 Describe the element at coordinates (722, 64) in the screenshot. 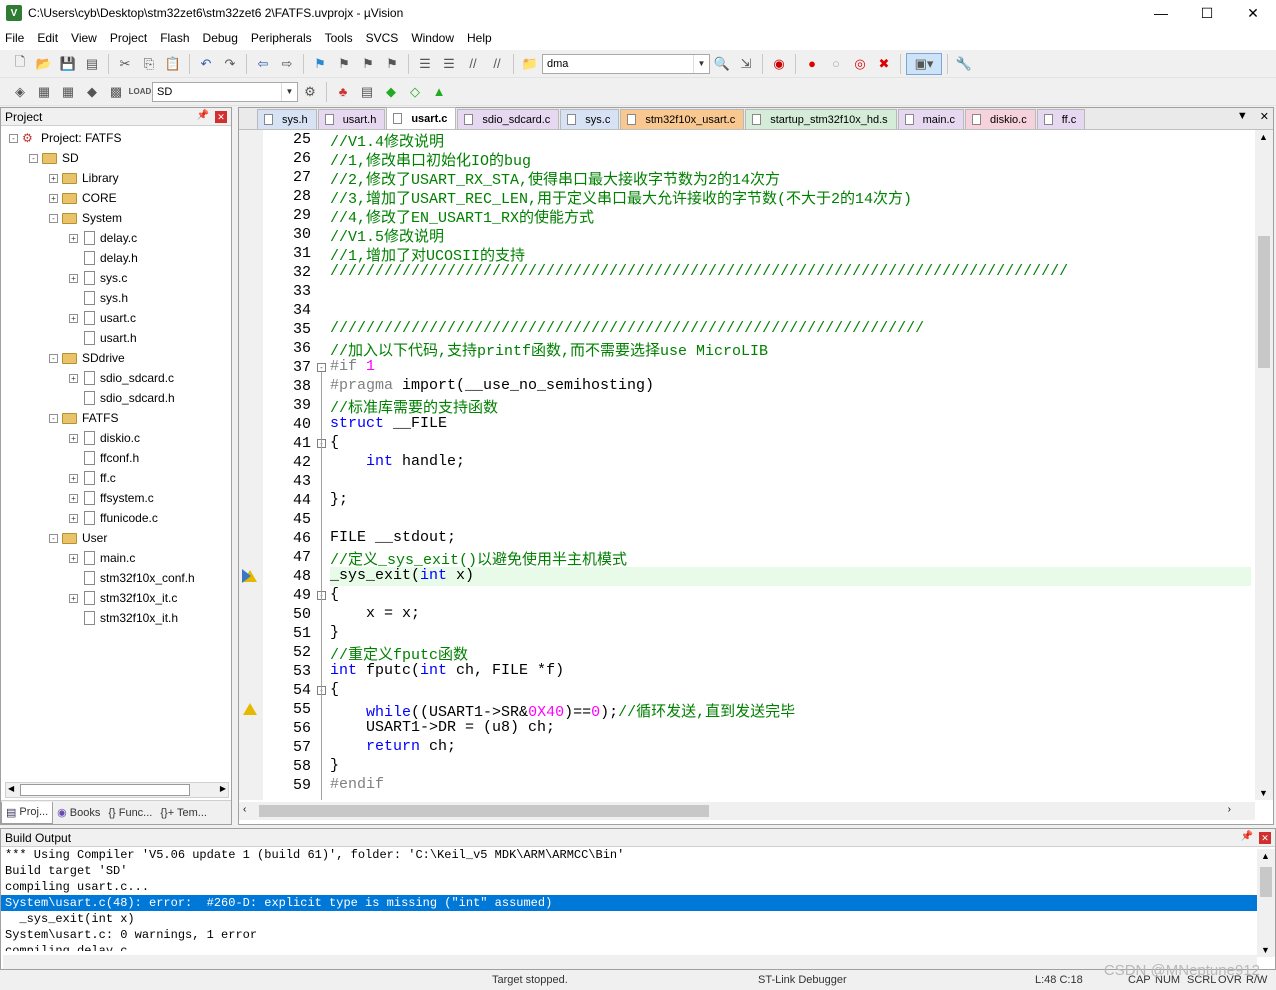

I see `find-icon: 🔍` at that location.